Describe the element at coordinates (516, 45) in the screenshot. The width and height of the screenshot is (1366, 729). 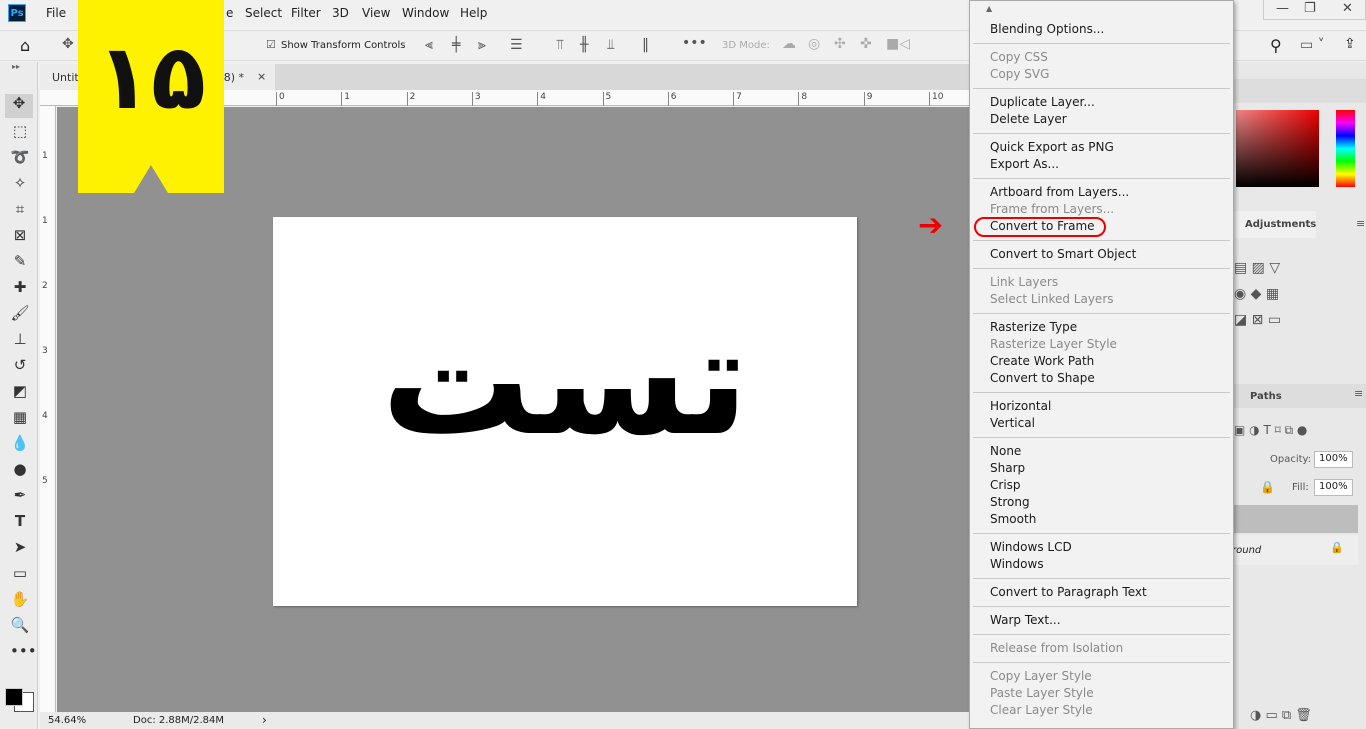
I see `distribute-icon: ☰` at that location.